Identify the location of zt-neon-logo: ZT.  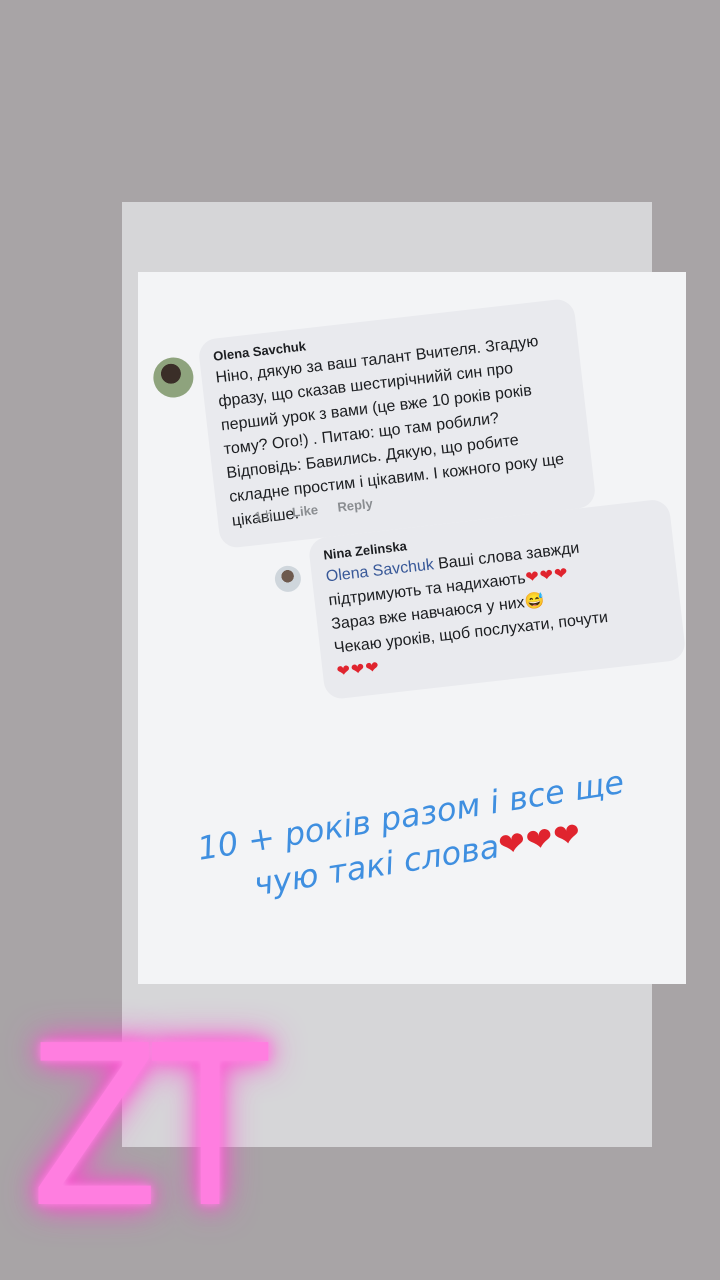
(149, 1128).